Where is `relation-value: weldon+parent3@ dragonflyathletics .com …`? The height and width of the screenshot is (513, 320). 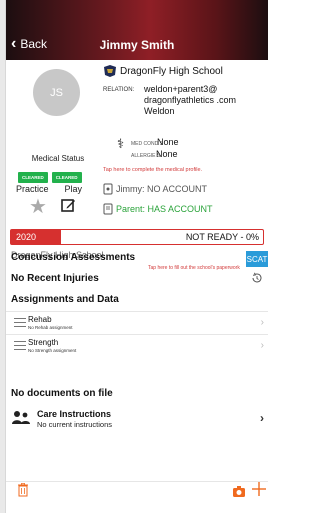
relation-value: weldon+parent3@ dragonflyathletics .com … is located at coordinates (190, 100).